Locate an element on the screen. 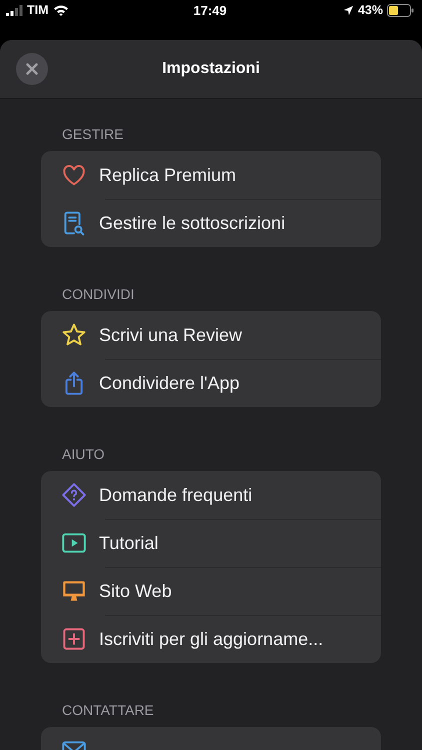 The height and width of the screenshot is (750, 422). battery-percent: 43% is located at coordinates (370, 10).